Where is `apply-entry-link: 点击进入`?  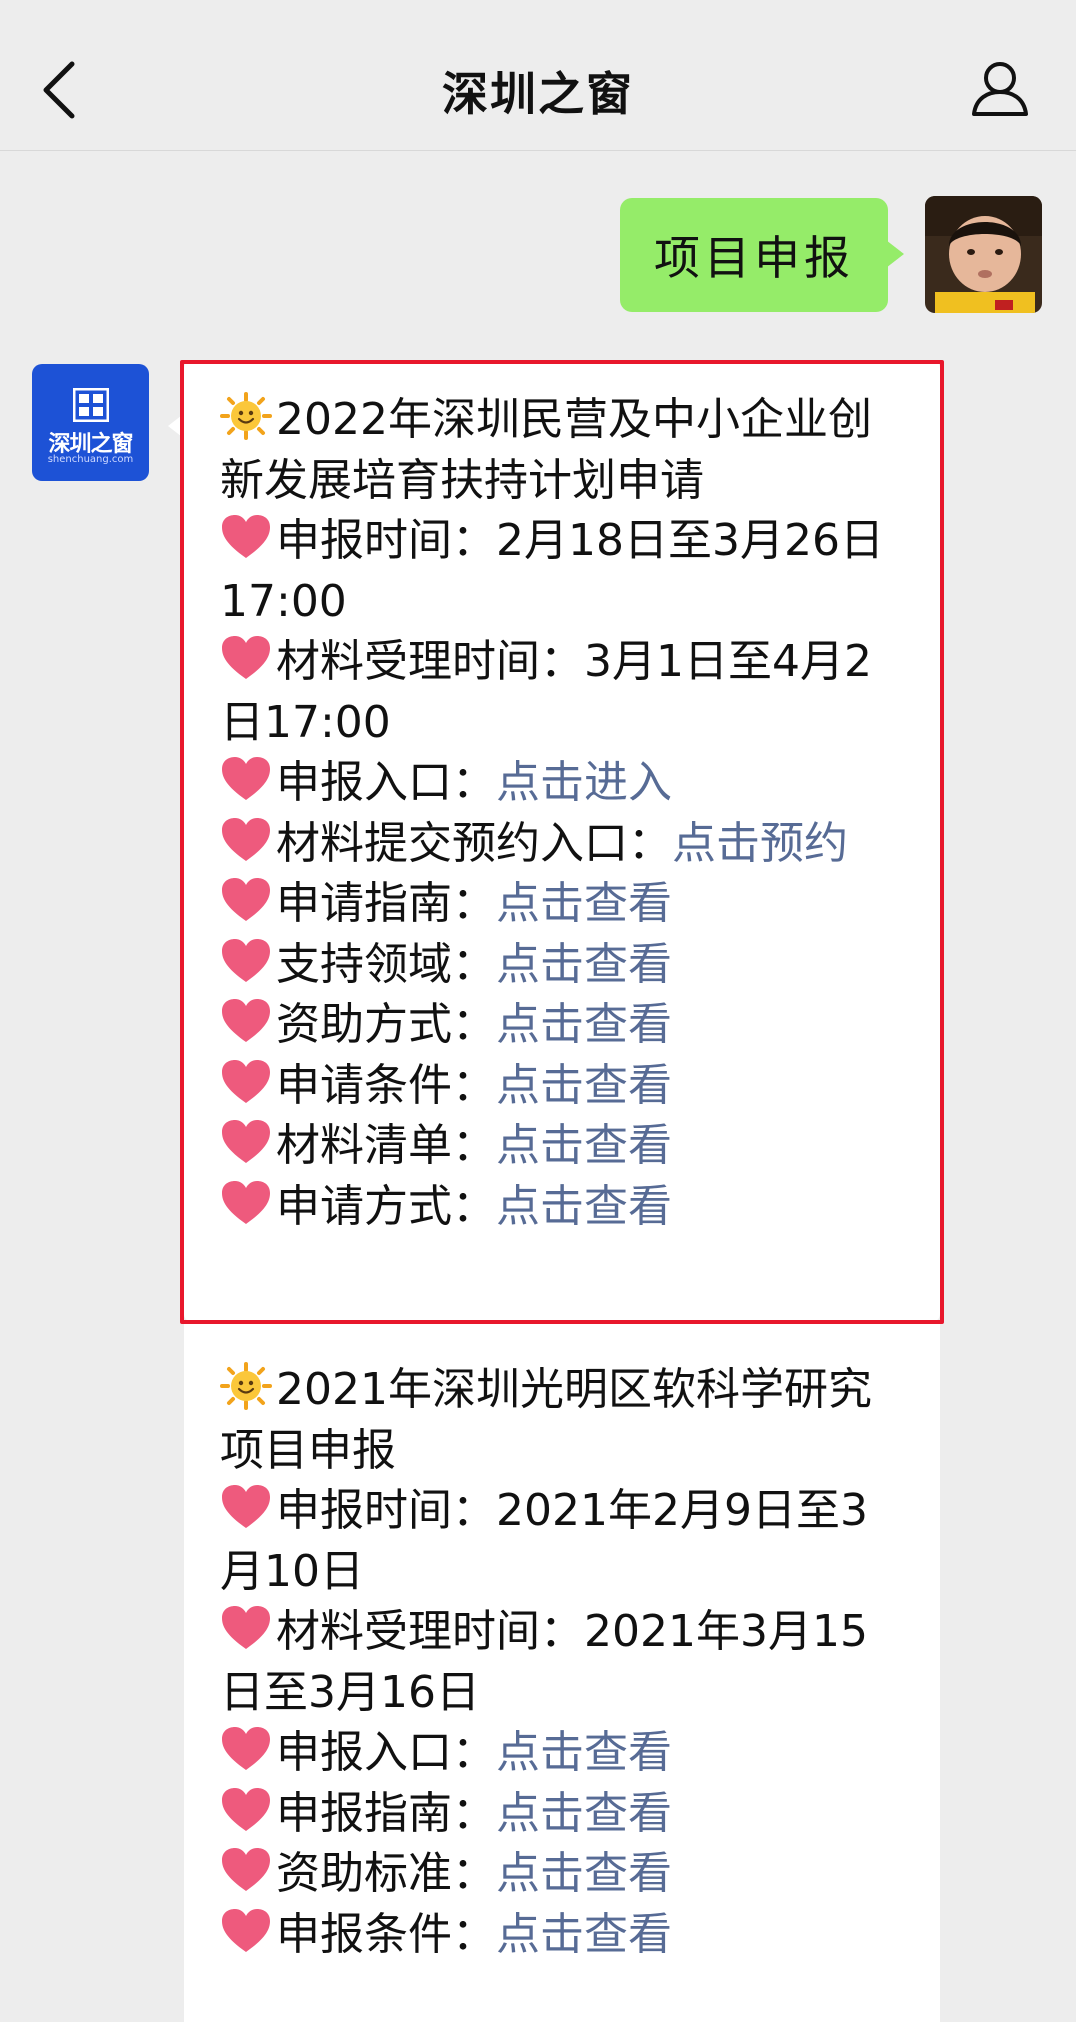
apply-entry-link: 点击进入 is located at coordinates (584, 782).